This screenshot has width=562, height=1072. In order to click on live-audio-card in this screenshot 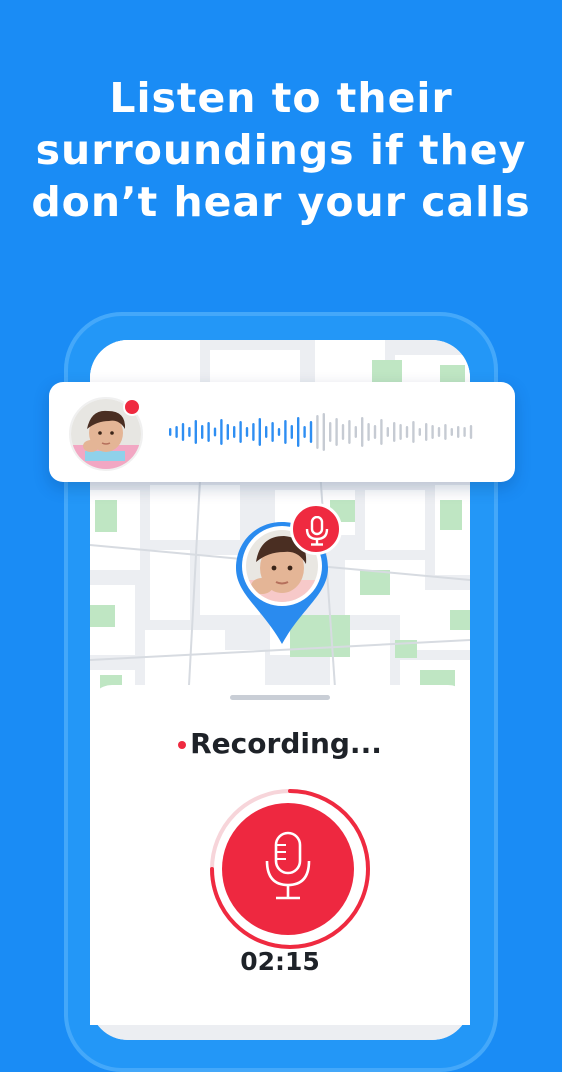, I will do `click(282, 432)`.